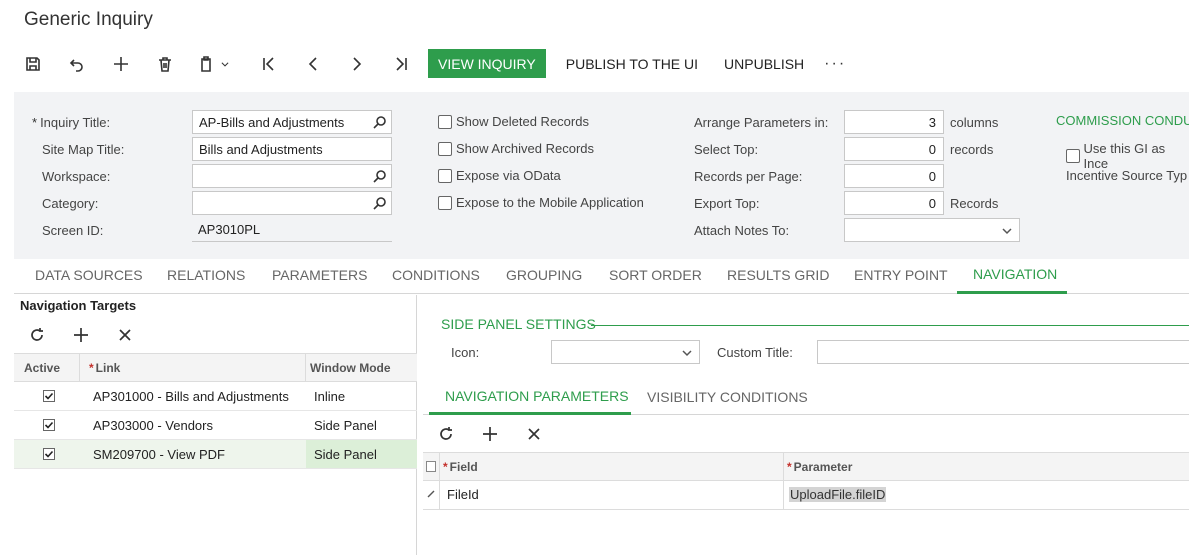  I want to click on arrange-params-field: 3, so click(894, 122).